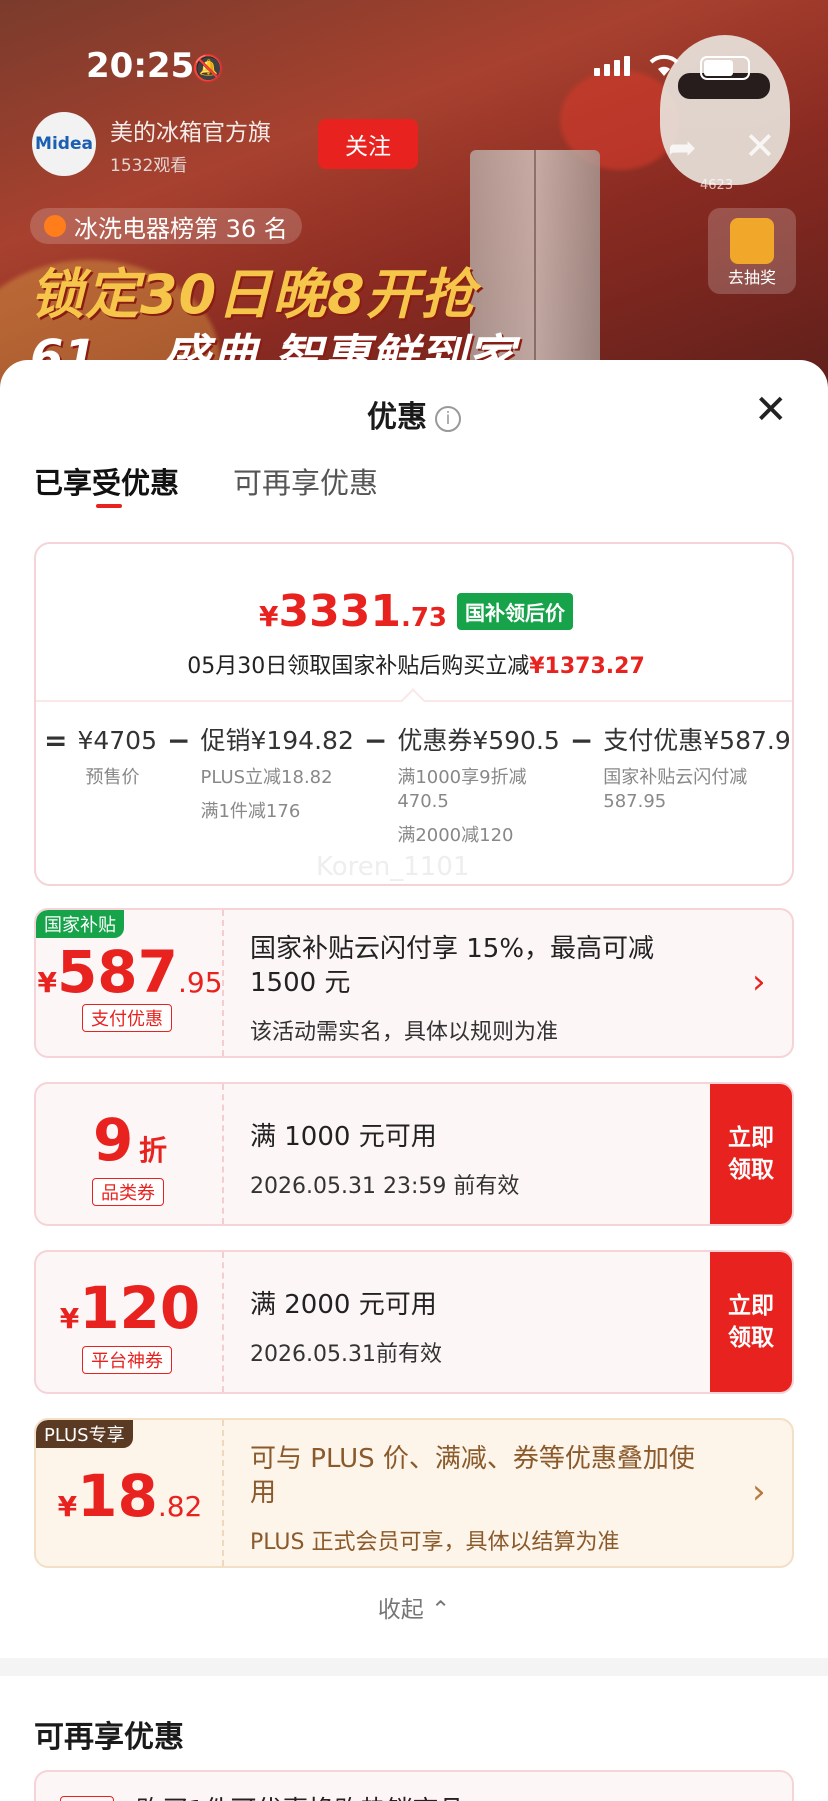 The width and height of the screenshot is (828, 1801). What do you see at coordinates (448, 419) in the screenshot?
I see `info-icon: i` at bounding box center [448, 419].